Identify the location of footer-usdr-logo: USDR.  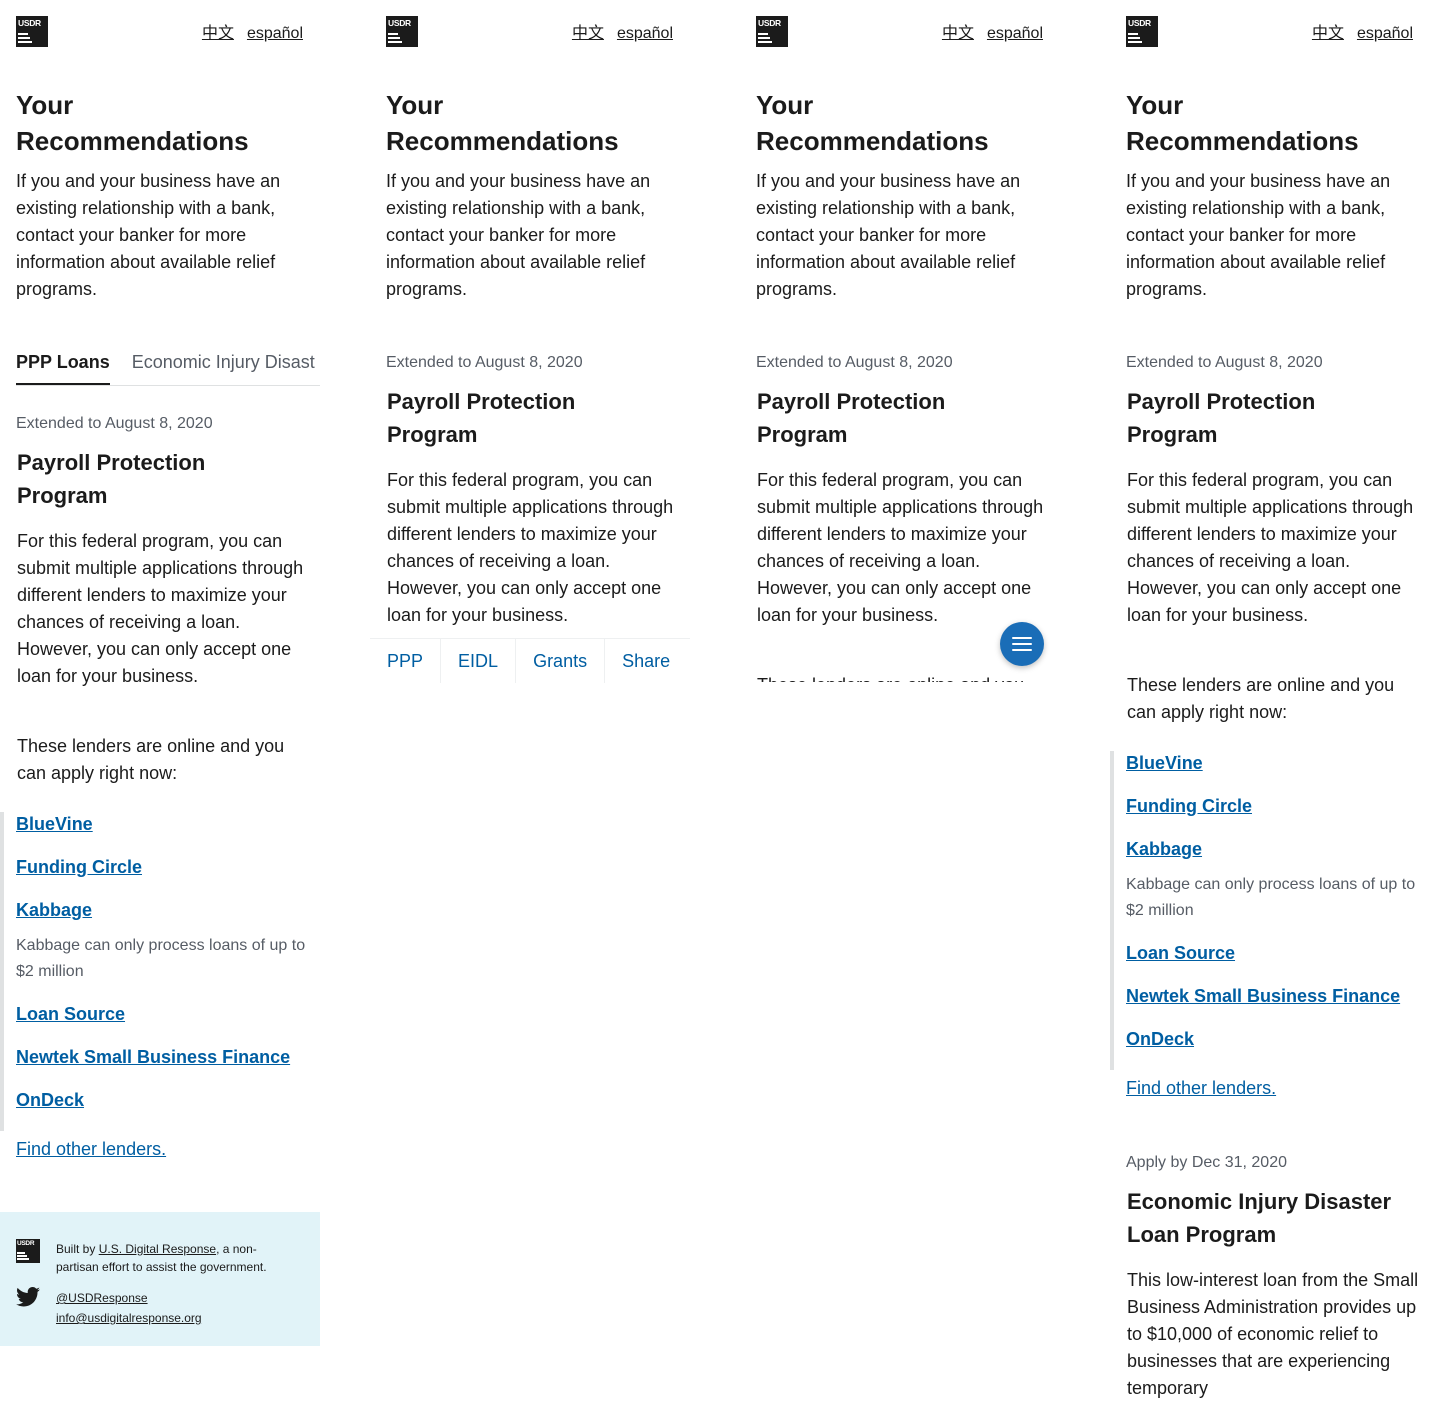
(28, 1251).